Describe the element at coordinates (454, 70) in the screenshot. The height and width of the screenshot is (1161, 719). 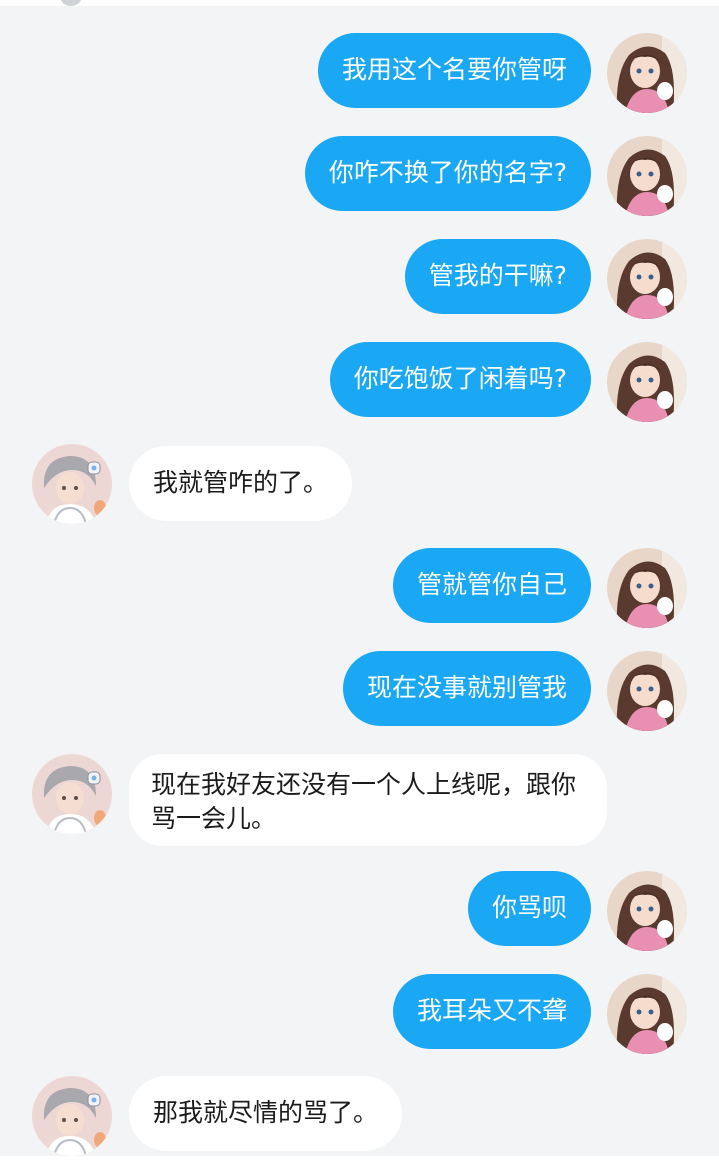
I see `sent-message-bubble: 我用这个名要你管呀` at that location.